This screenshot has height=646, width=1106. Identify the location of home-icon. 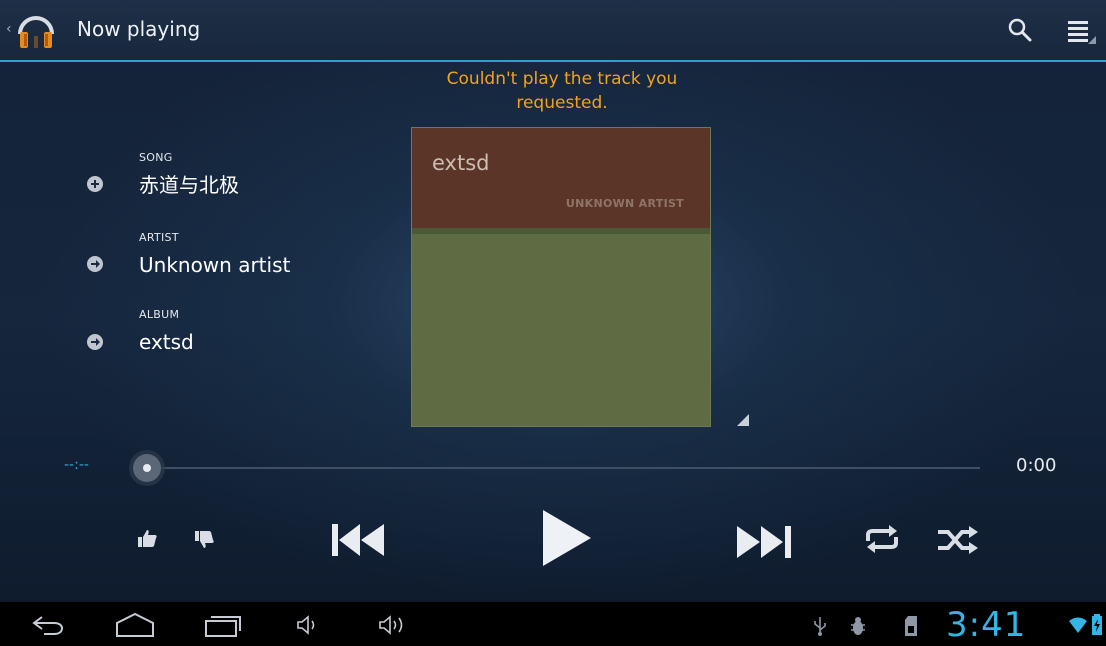
(135, 625).